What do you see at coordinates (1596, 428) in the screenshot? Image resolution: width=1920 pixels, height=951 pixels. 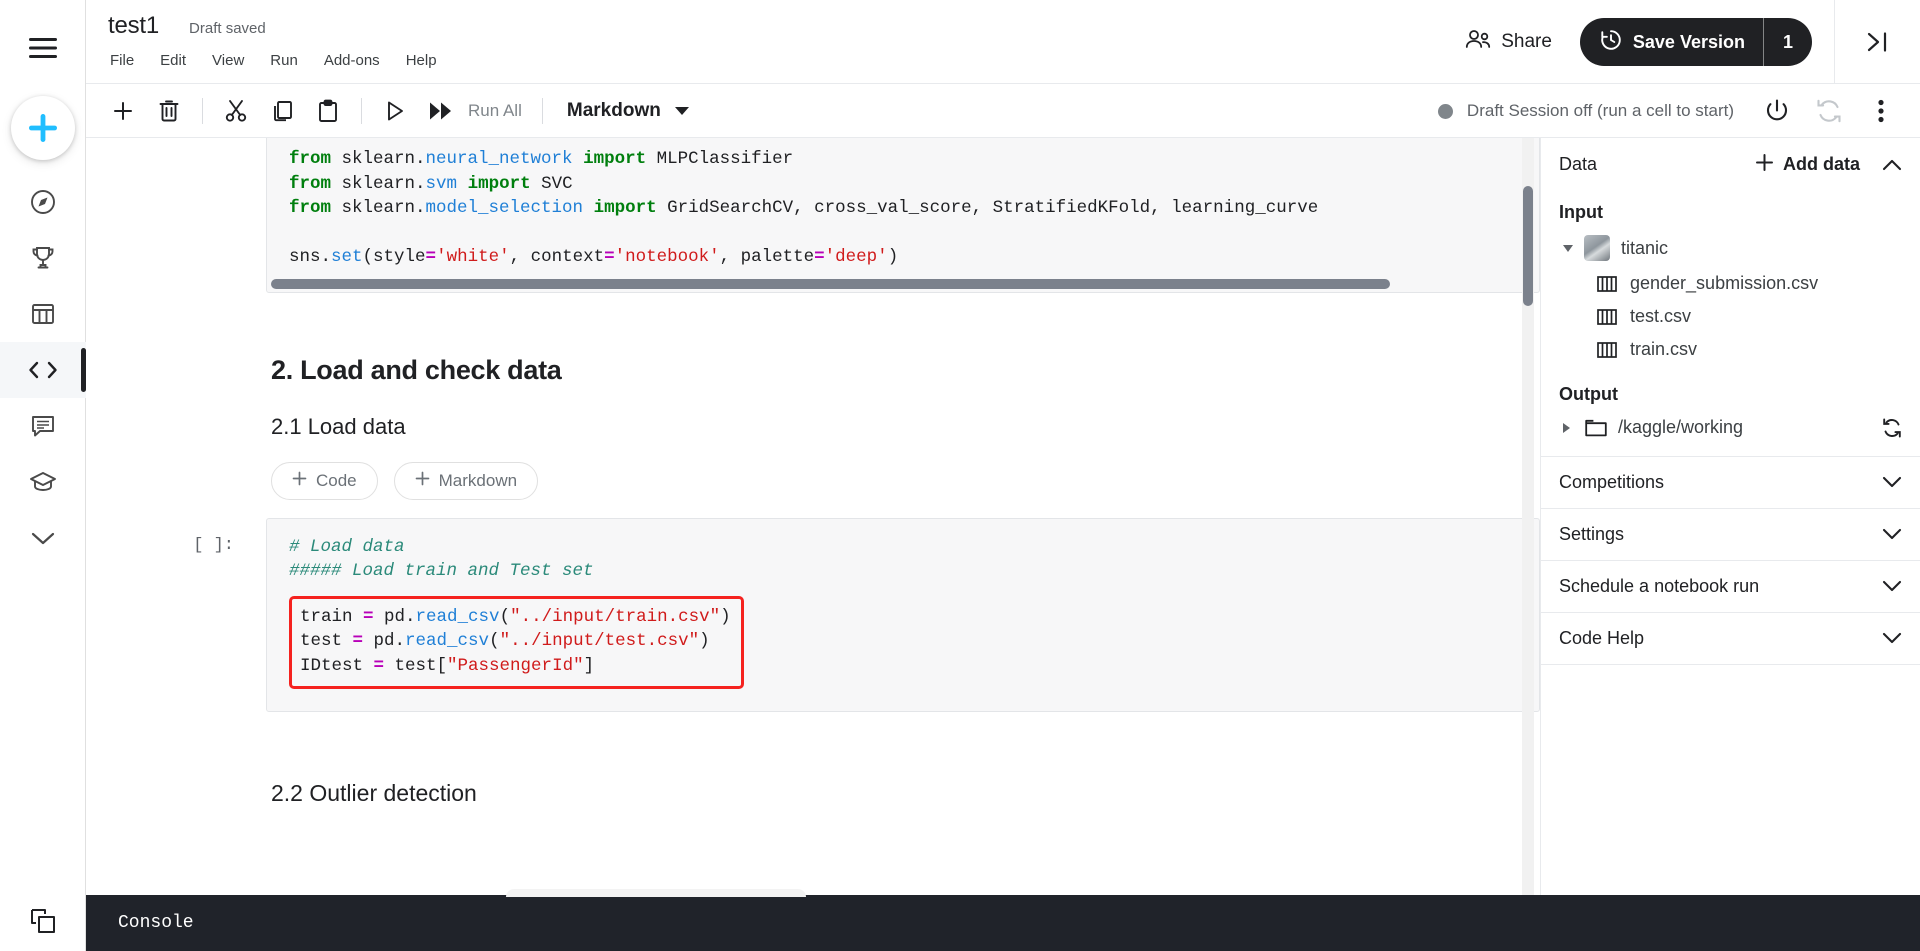 I see `folder-icon` at bounding box center [1596, 428].